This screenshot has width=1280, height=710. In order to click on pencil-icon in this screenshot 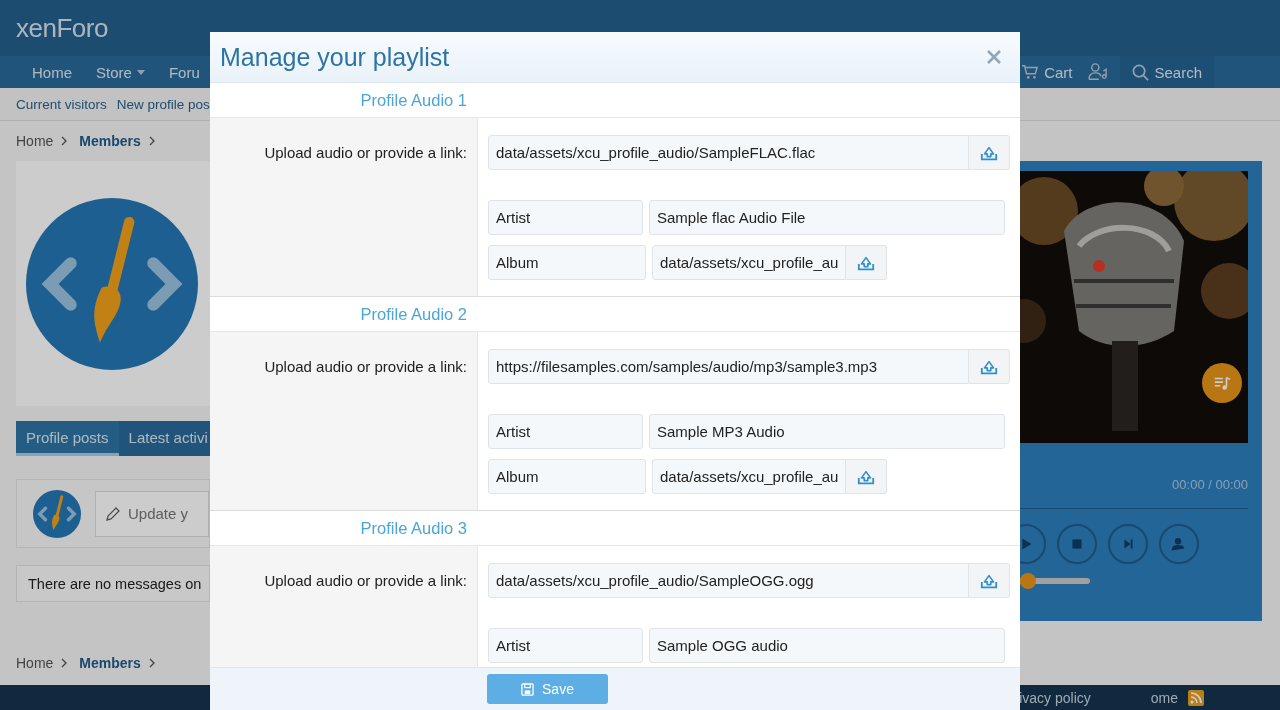, I will do `click(113, 513)`.